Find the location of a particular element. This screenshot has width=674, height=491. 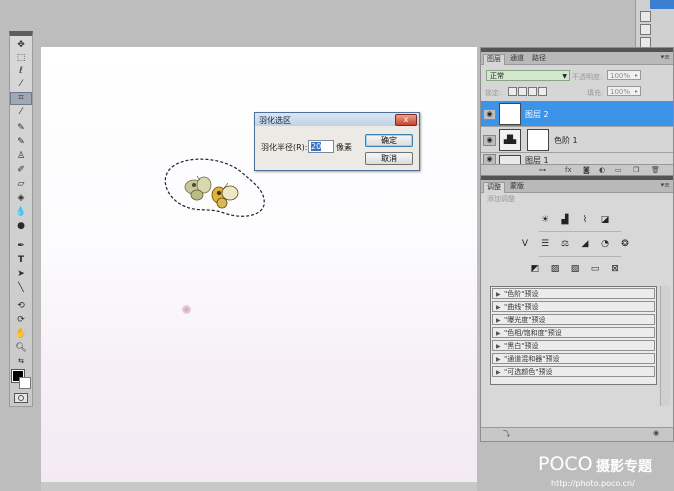

mask-icon: ◙ is located at coordinates (586, 170).